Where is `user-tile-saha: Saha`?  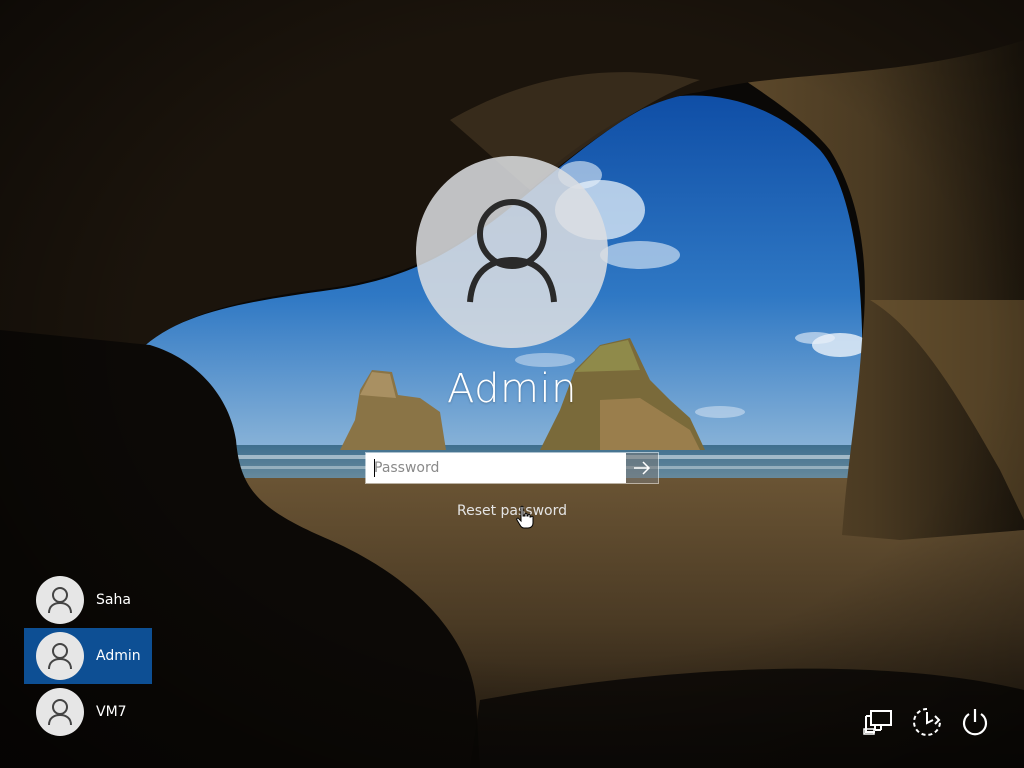
user-tile-saha: Saha is located at coordinates (88, 600).